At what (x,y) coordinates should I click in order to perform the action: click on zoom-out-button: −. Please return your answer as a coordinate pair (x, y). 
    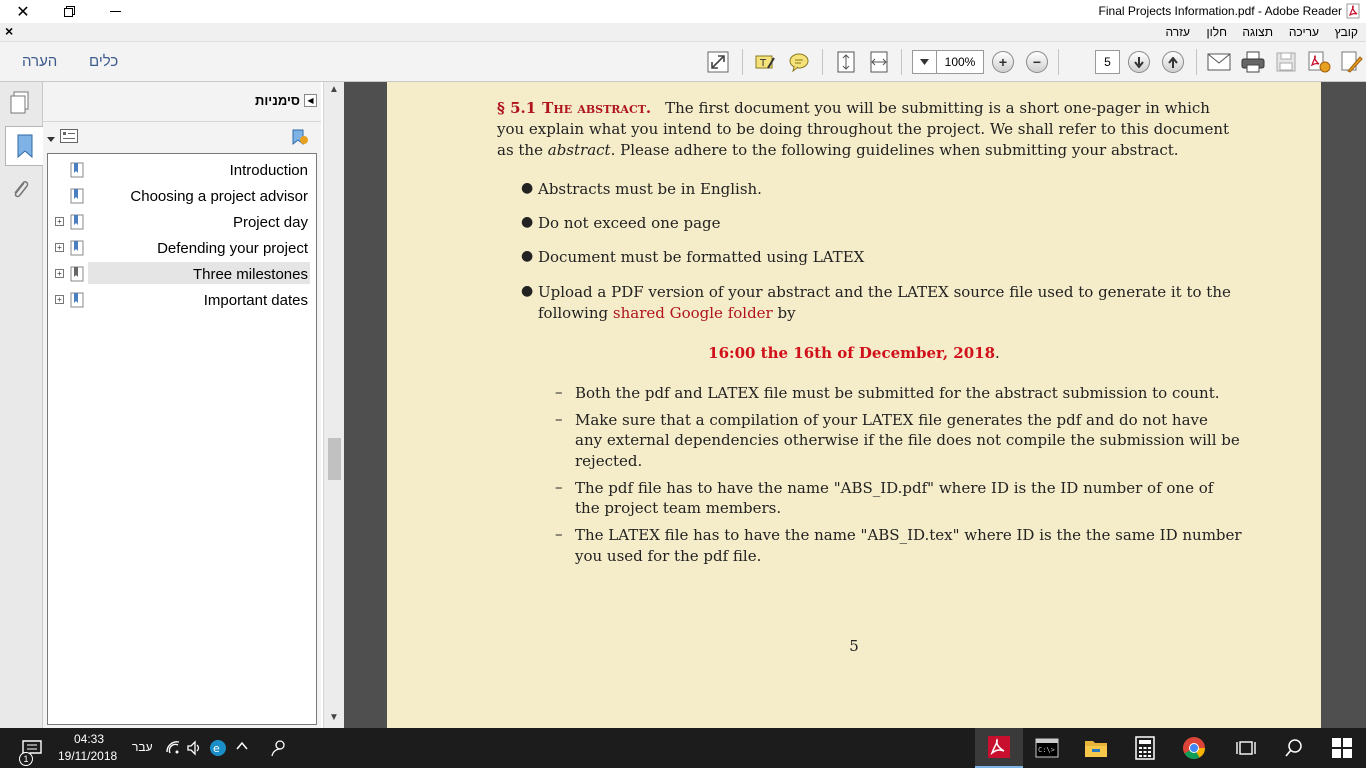
    Looking at the image, I should click on (1037, 62).